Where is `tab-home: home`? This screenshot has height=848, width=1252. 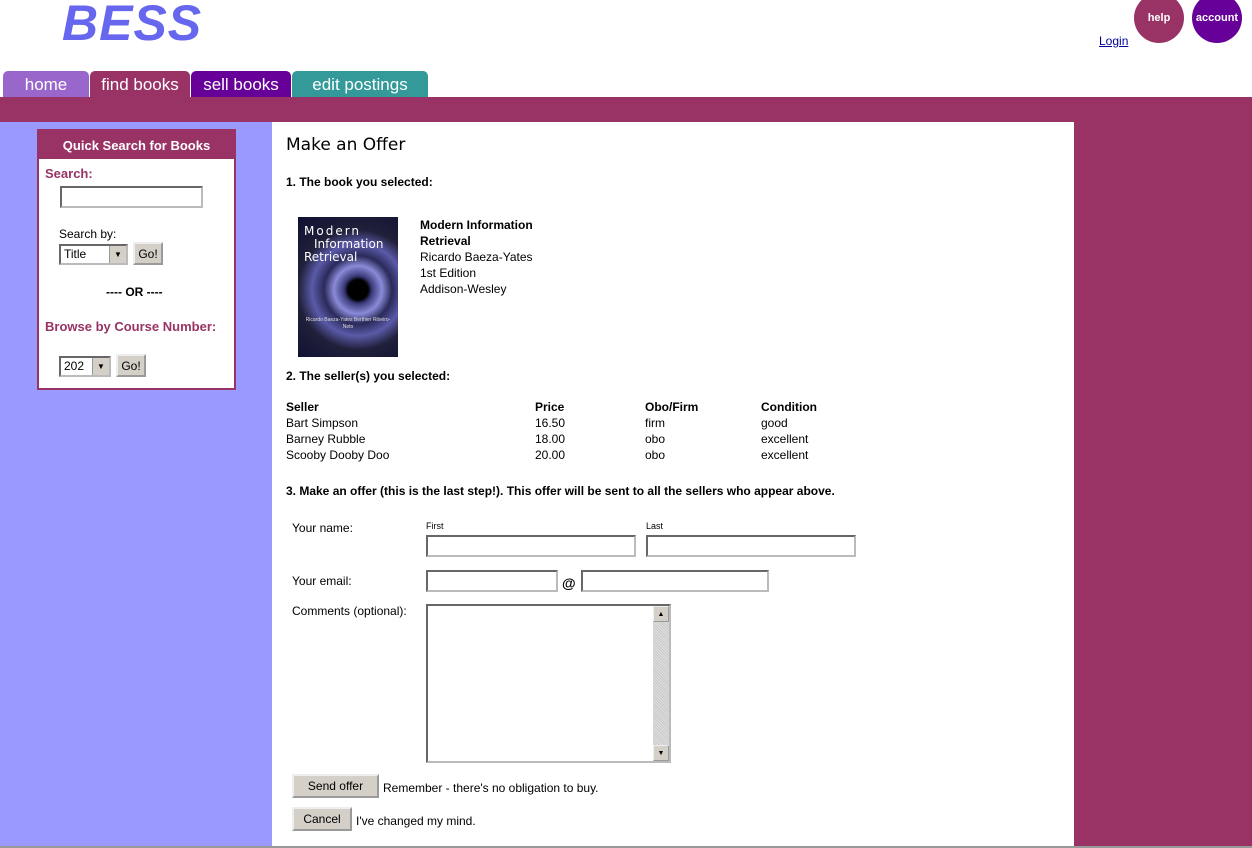 tab-home: home is located at coordinates (46, 84).